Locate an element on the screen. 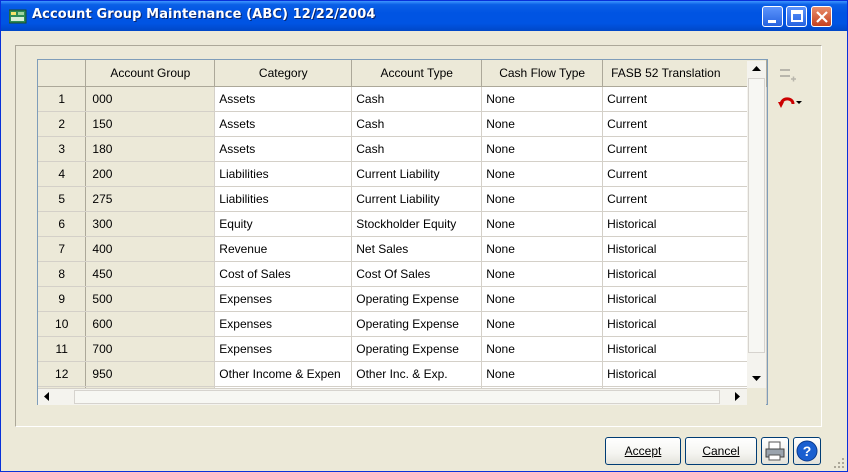 The height and width of the screenshot is (472, 848). row-number-cell: 8 is located at coordinates (62, 274).